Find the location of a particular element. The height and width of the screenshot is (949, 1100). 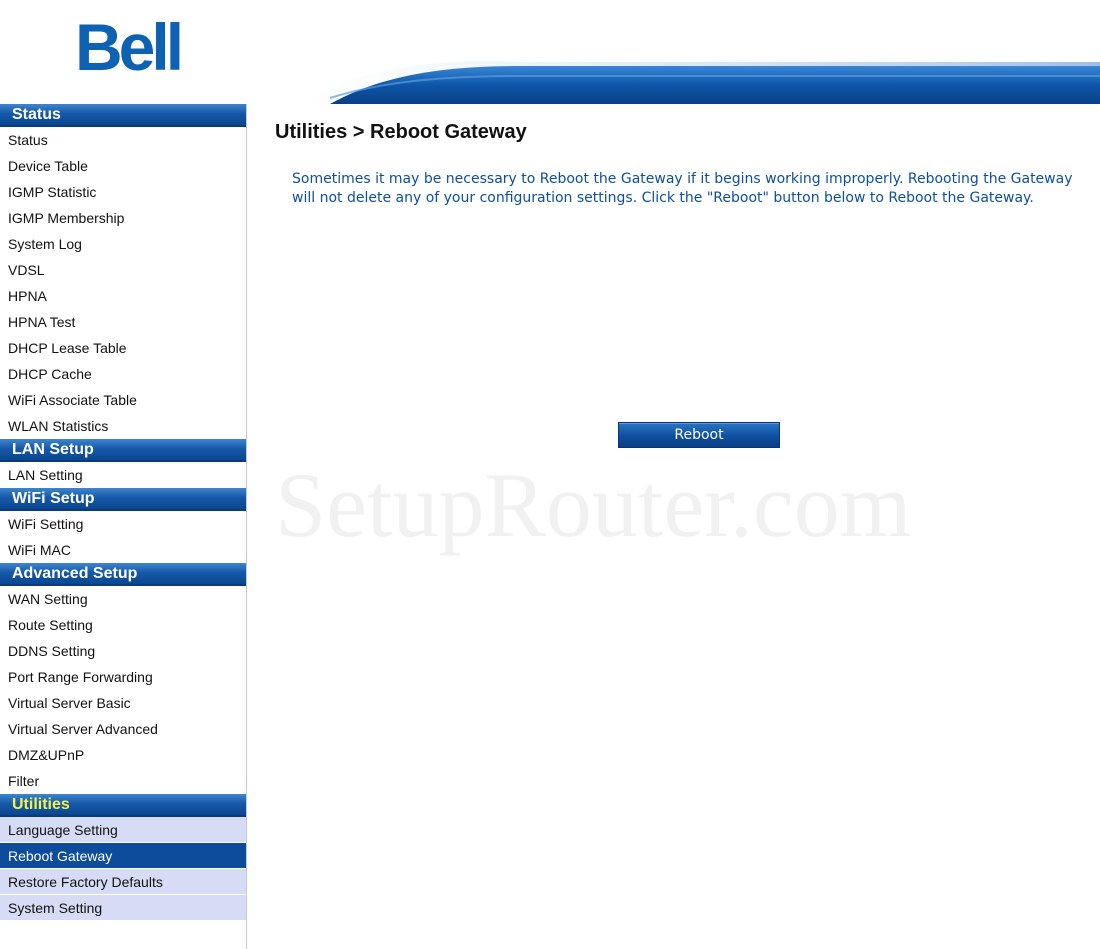

sidebar-item-dmz-upnp: DMZ&UPnP is located at coordinates (123, 755).